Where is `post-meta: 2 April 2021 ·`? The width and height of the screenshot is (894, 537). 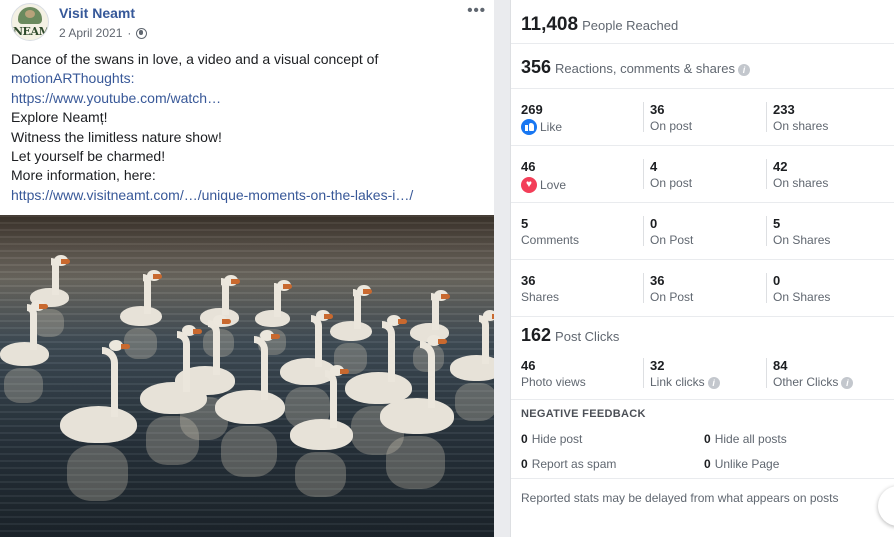 post-meta: 2 April 2021 · is located at coordinates (103, 33).